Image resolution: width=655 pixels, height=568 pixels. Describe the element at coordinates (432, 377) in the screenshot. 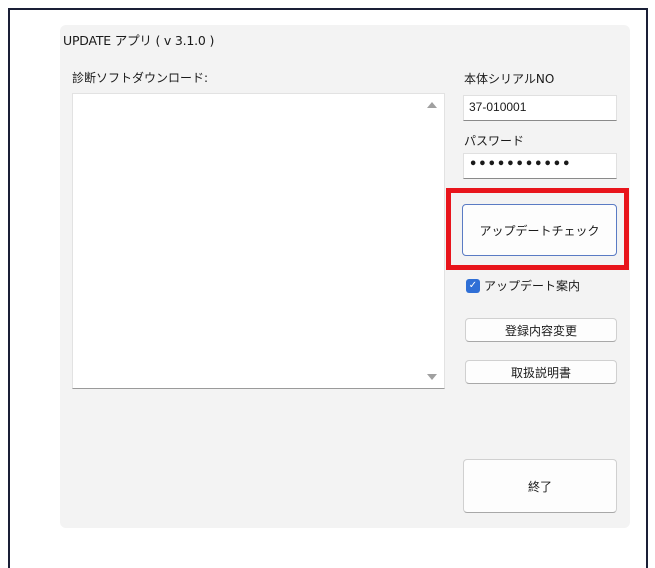

I see `scroll-down-arrow-icon` at that location.